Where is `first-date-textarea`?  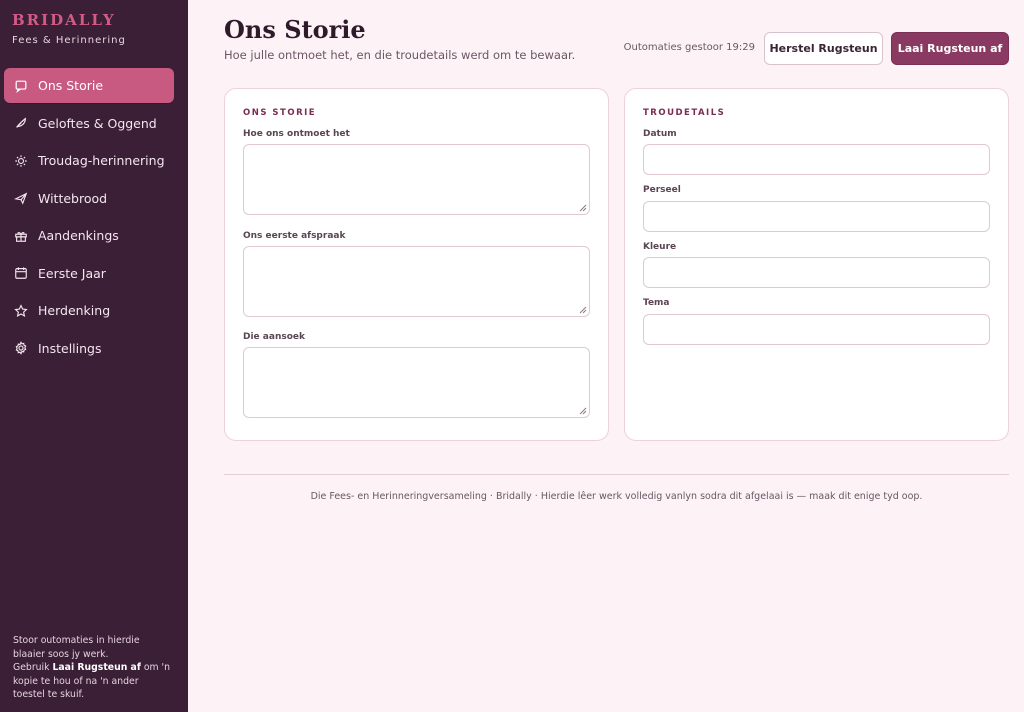
first-date-textarea is located at coordinates (416, 281).